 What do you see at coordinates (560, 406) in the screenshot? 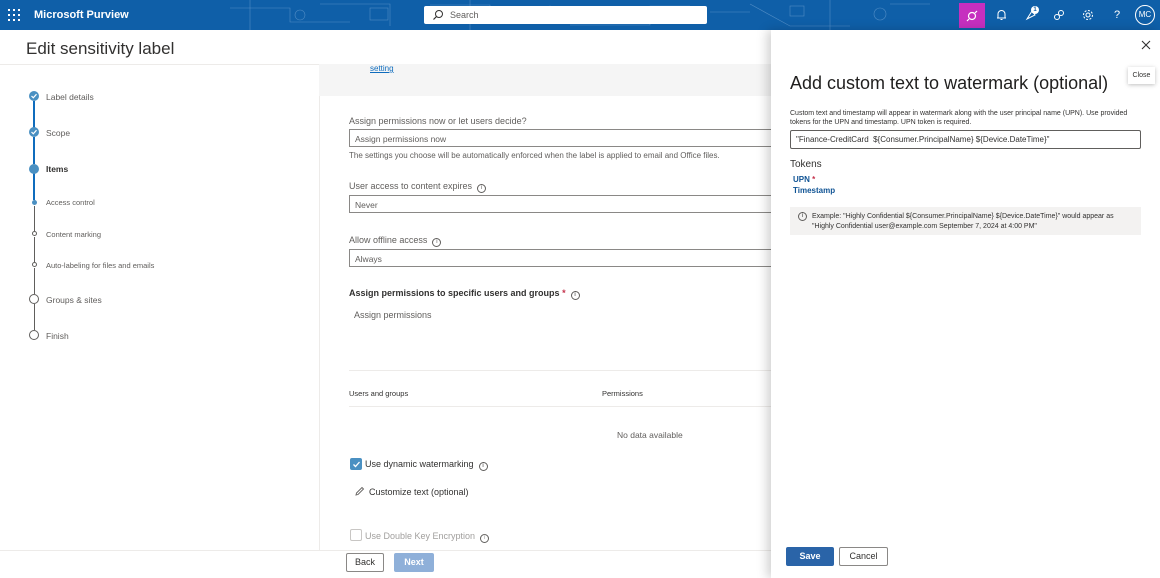
I see `table-header-divider` at bounding box center [560, 406].